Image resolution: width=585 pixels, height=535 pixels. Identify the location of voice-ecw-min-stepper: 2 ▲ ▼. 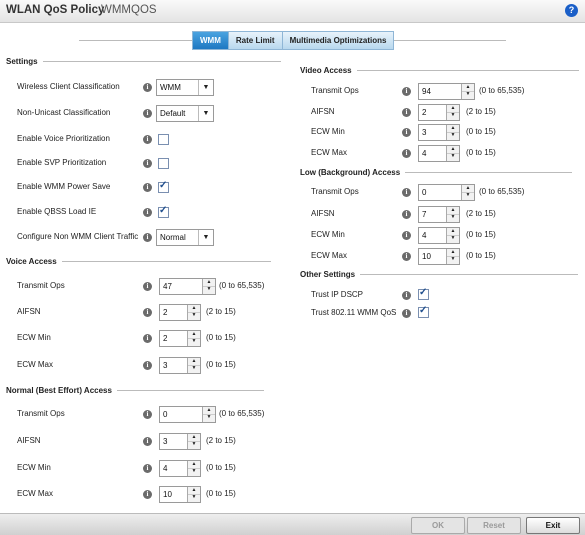
(180, 338).